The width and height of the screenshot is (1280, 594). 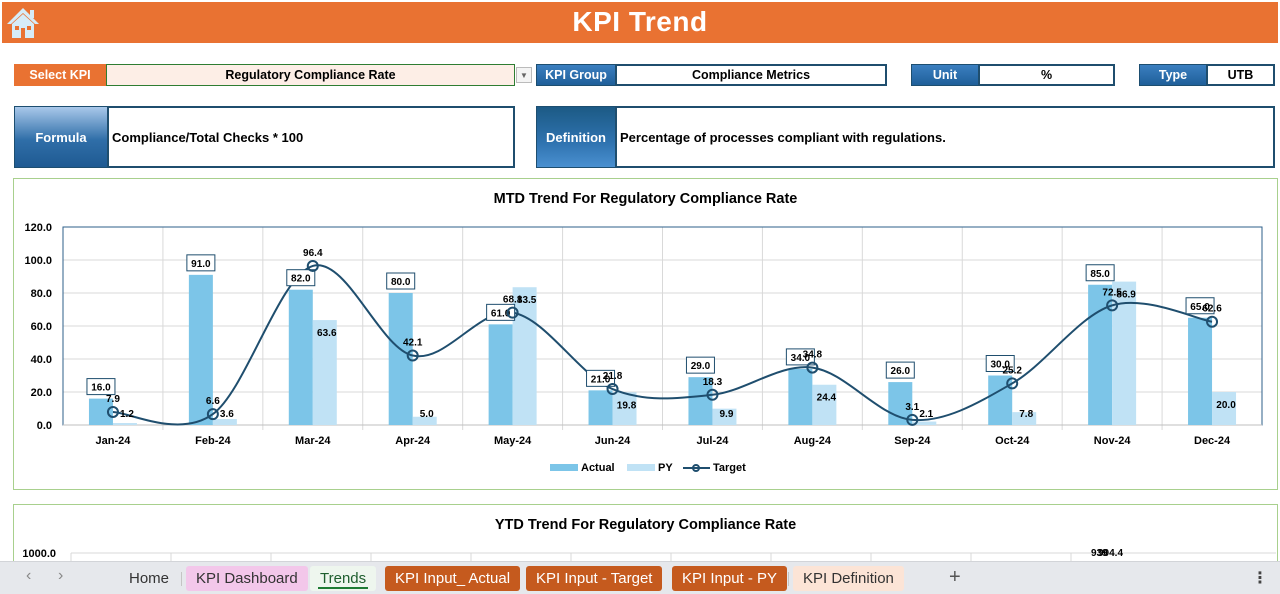 I want to click on legend-actual-label: Actual, so click(x=598, y=468).